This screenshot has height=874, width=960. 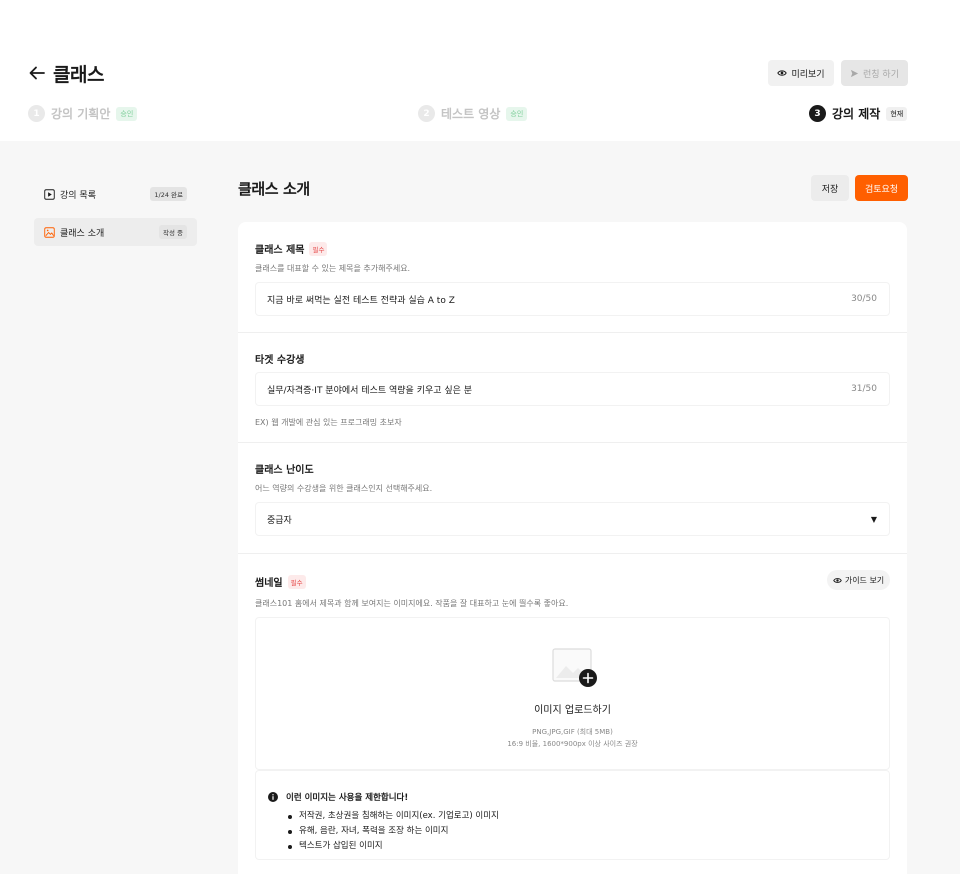 What do you see at coordinates (115, 194) in the screenshot?
I see `sidebar-item-lecture-list: 강의 목록 1/24 완료` at bounding box center [115, 194].